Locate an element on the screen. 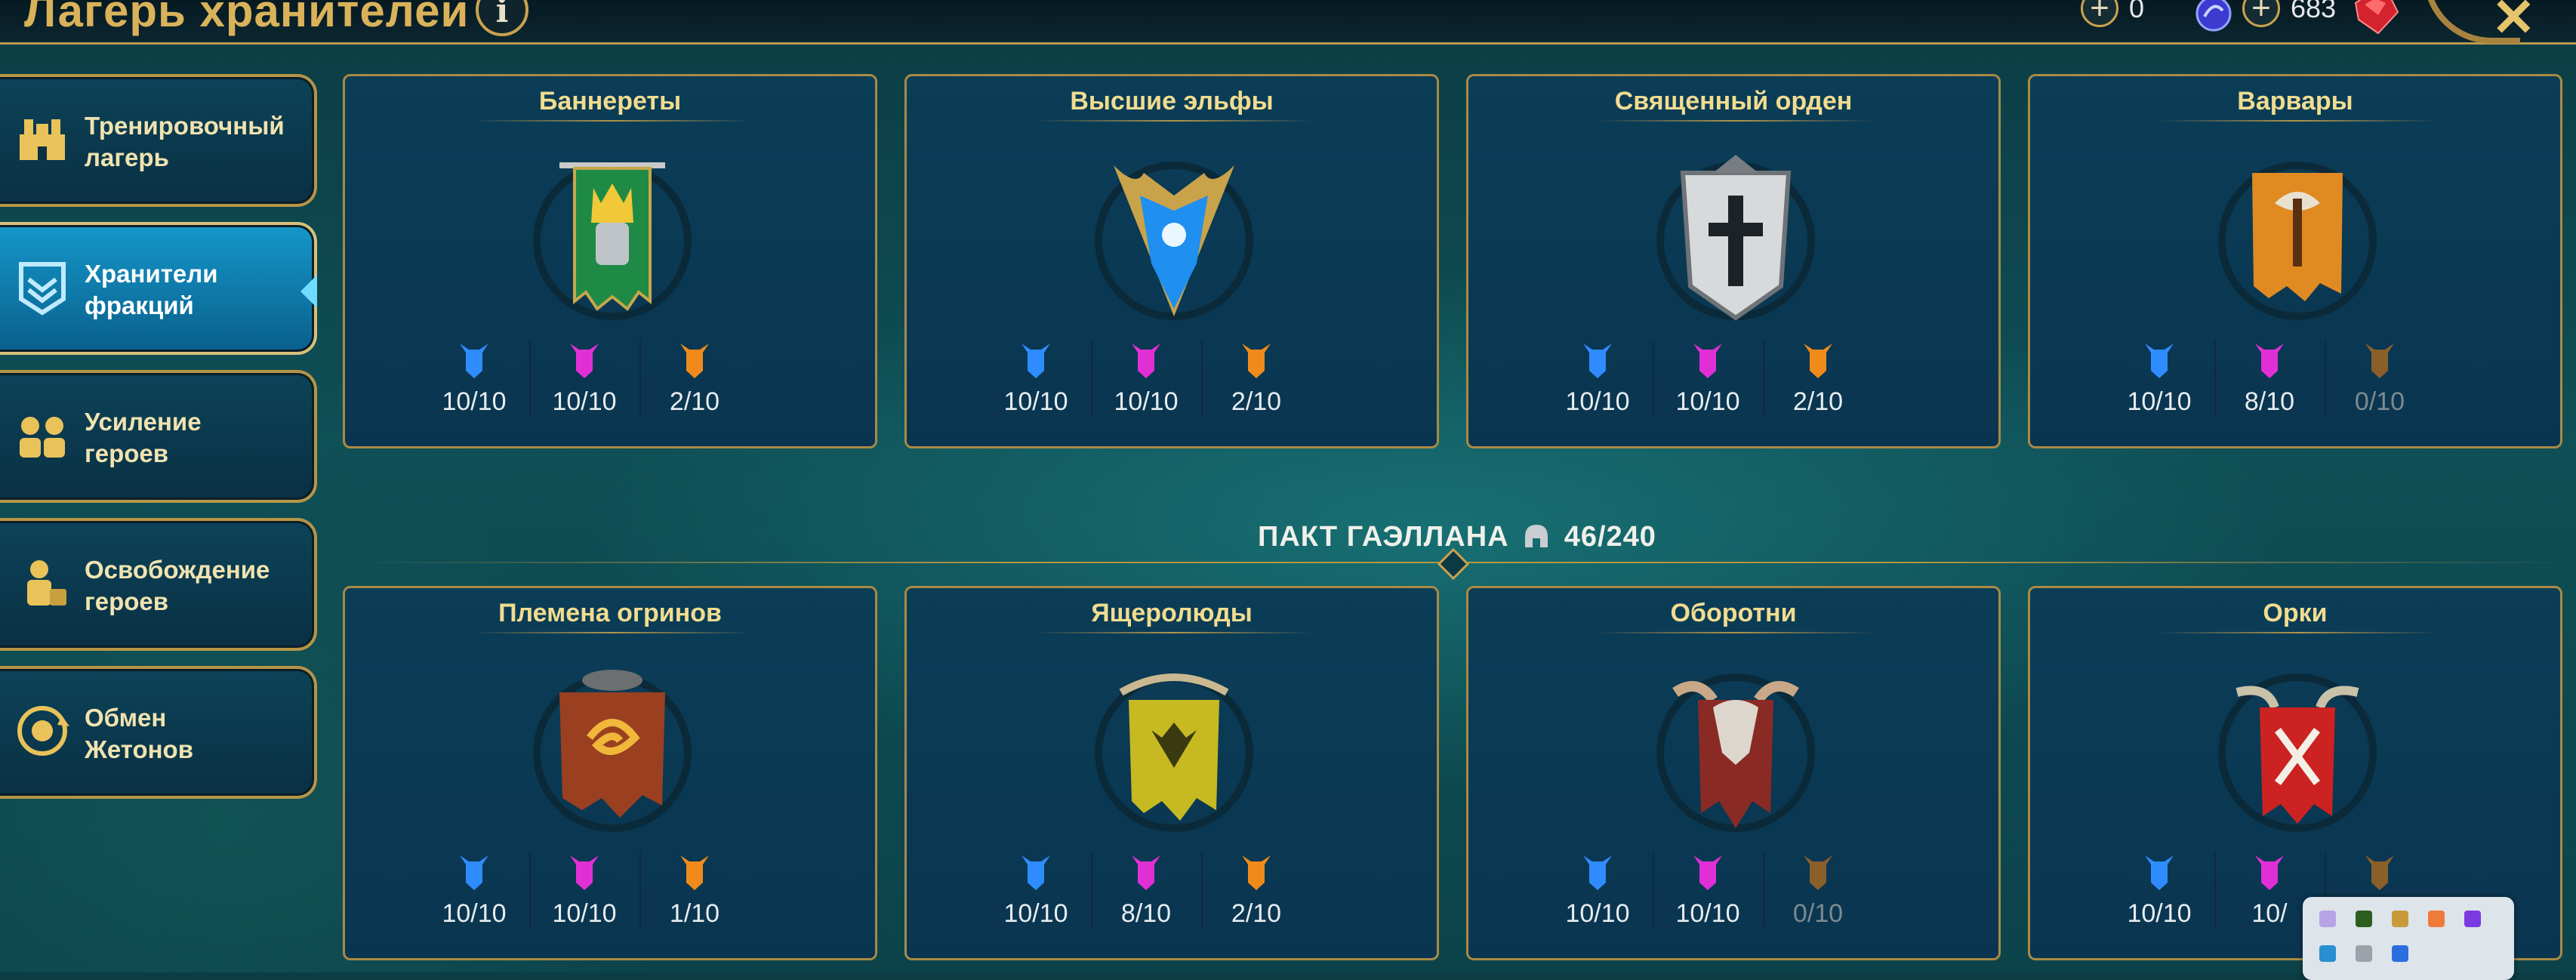 The image size is (2576, 980). sidebar-item-token-exchange: Обмен Жетонов is located at coordinates (158, 732).